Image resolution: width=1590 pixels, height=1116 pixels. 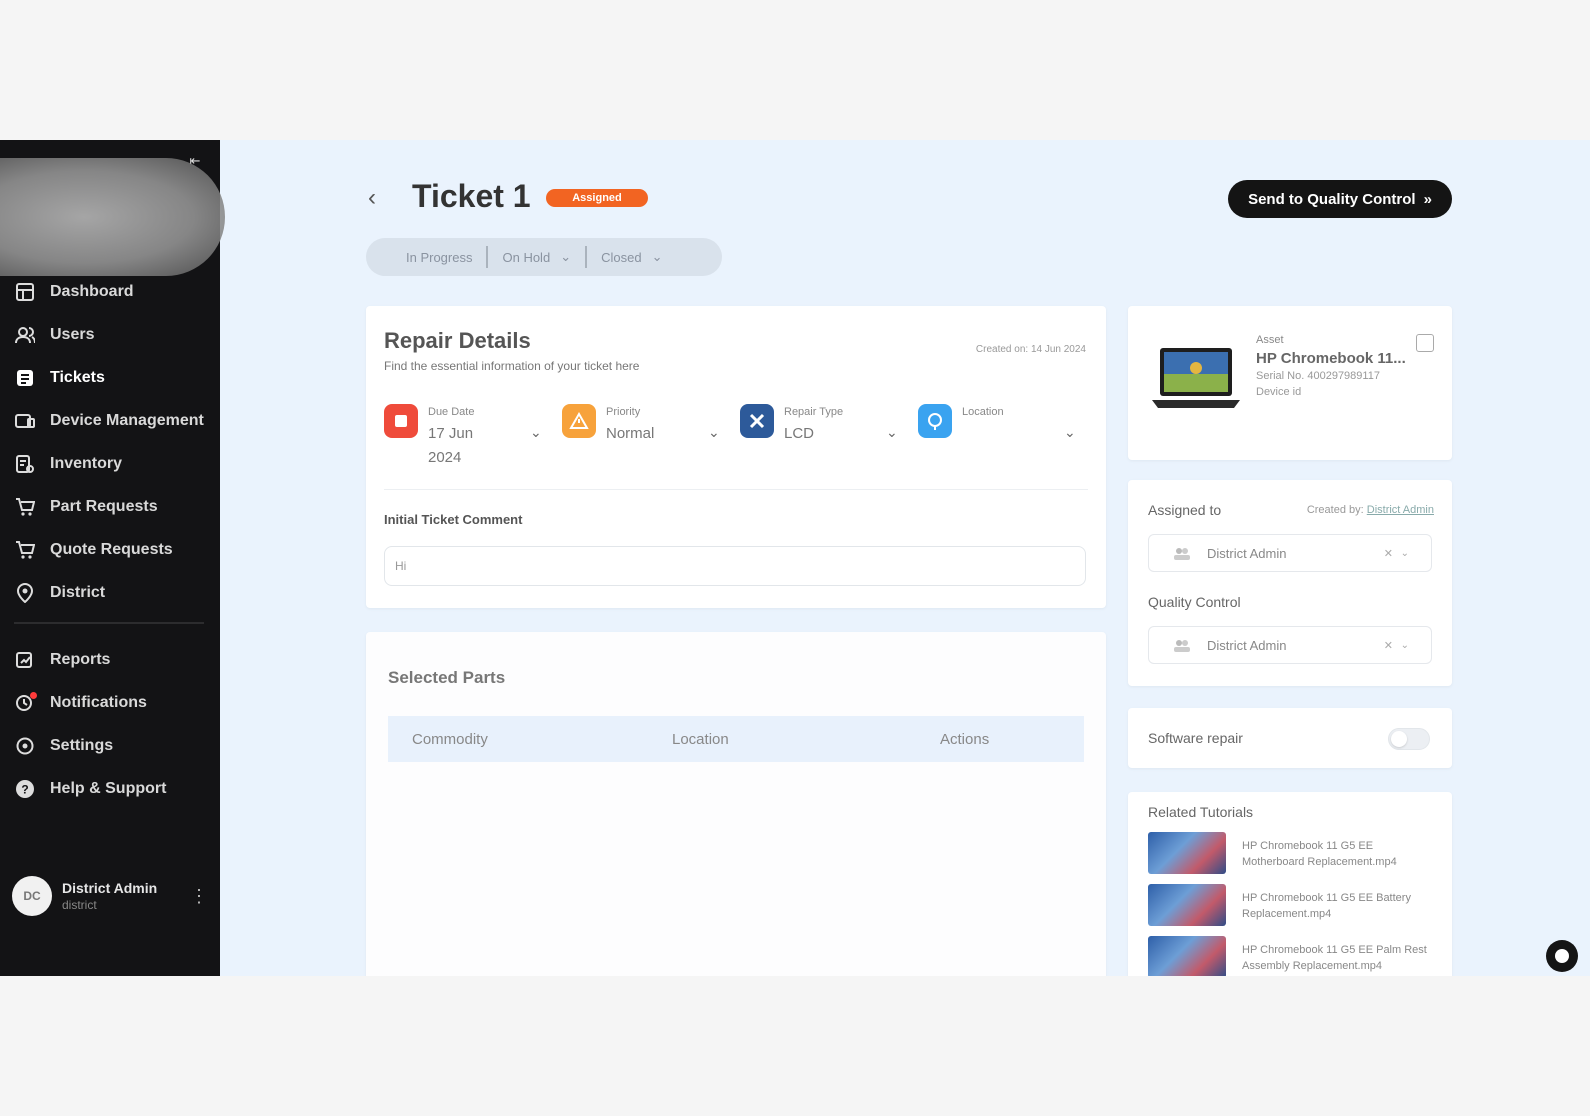 I want to click on column-header-location: Location, so click(x=700, y=739).